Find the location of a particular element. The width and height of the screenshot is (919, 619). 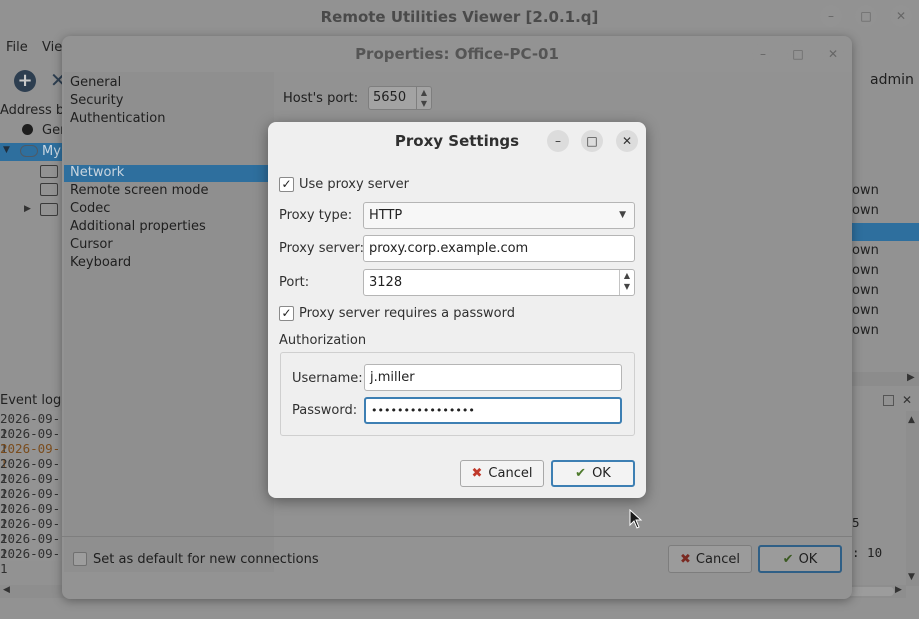

section-codec: Codec is located at coordinates (90, 208).